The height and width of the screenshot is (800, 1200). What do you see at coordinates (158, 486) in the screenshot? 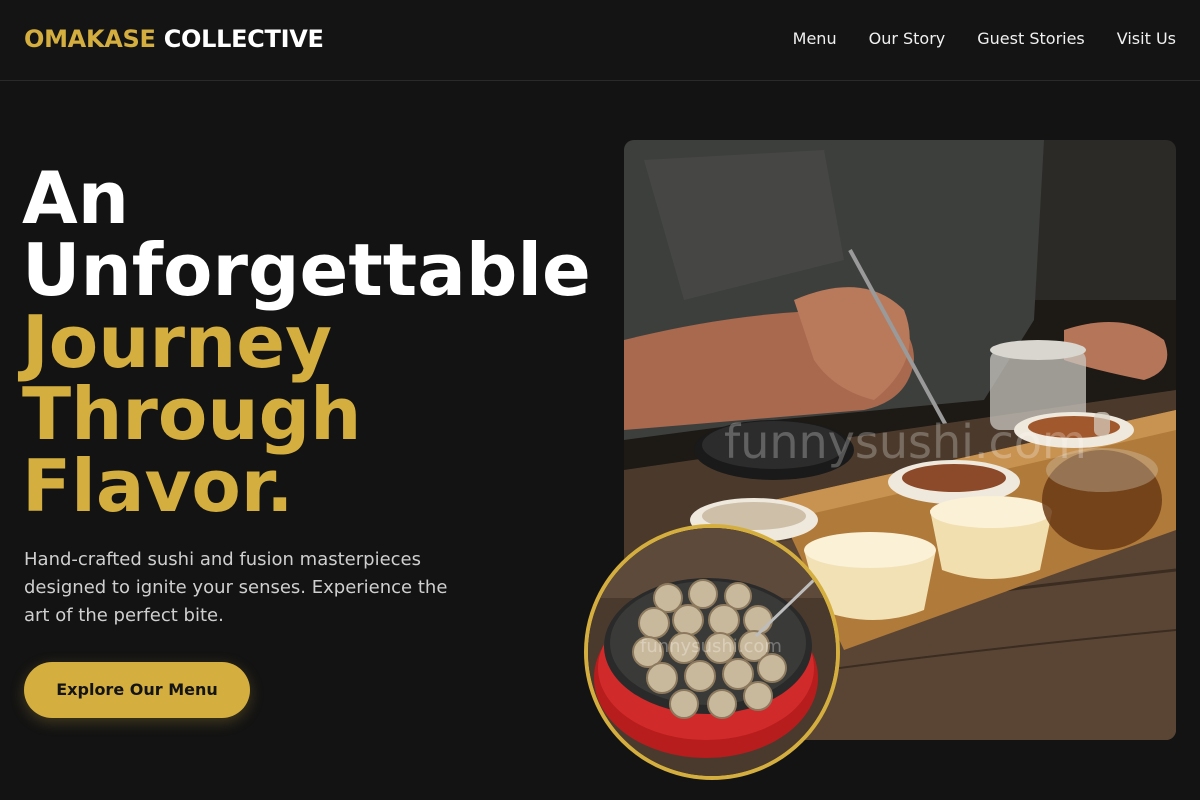
I see `hero-heading-line-5: Flavor.` at bounding box center [158, 486].